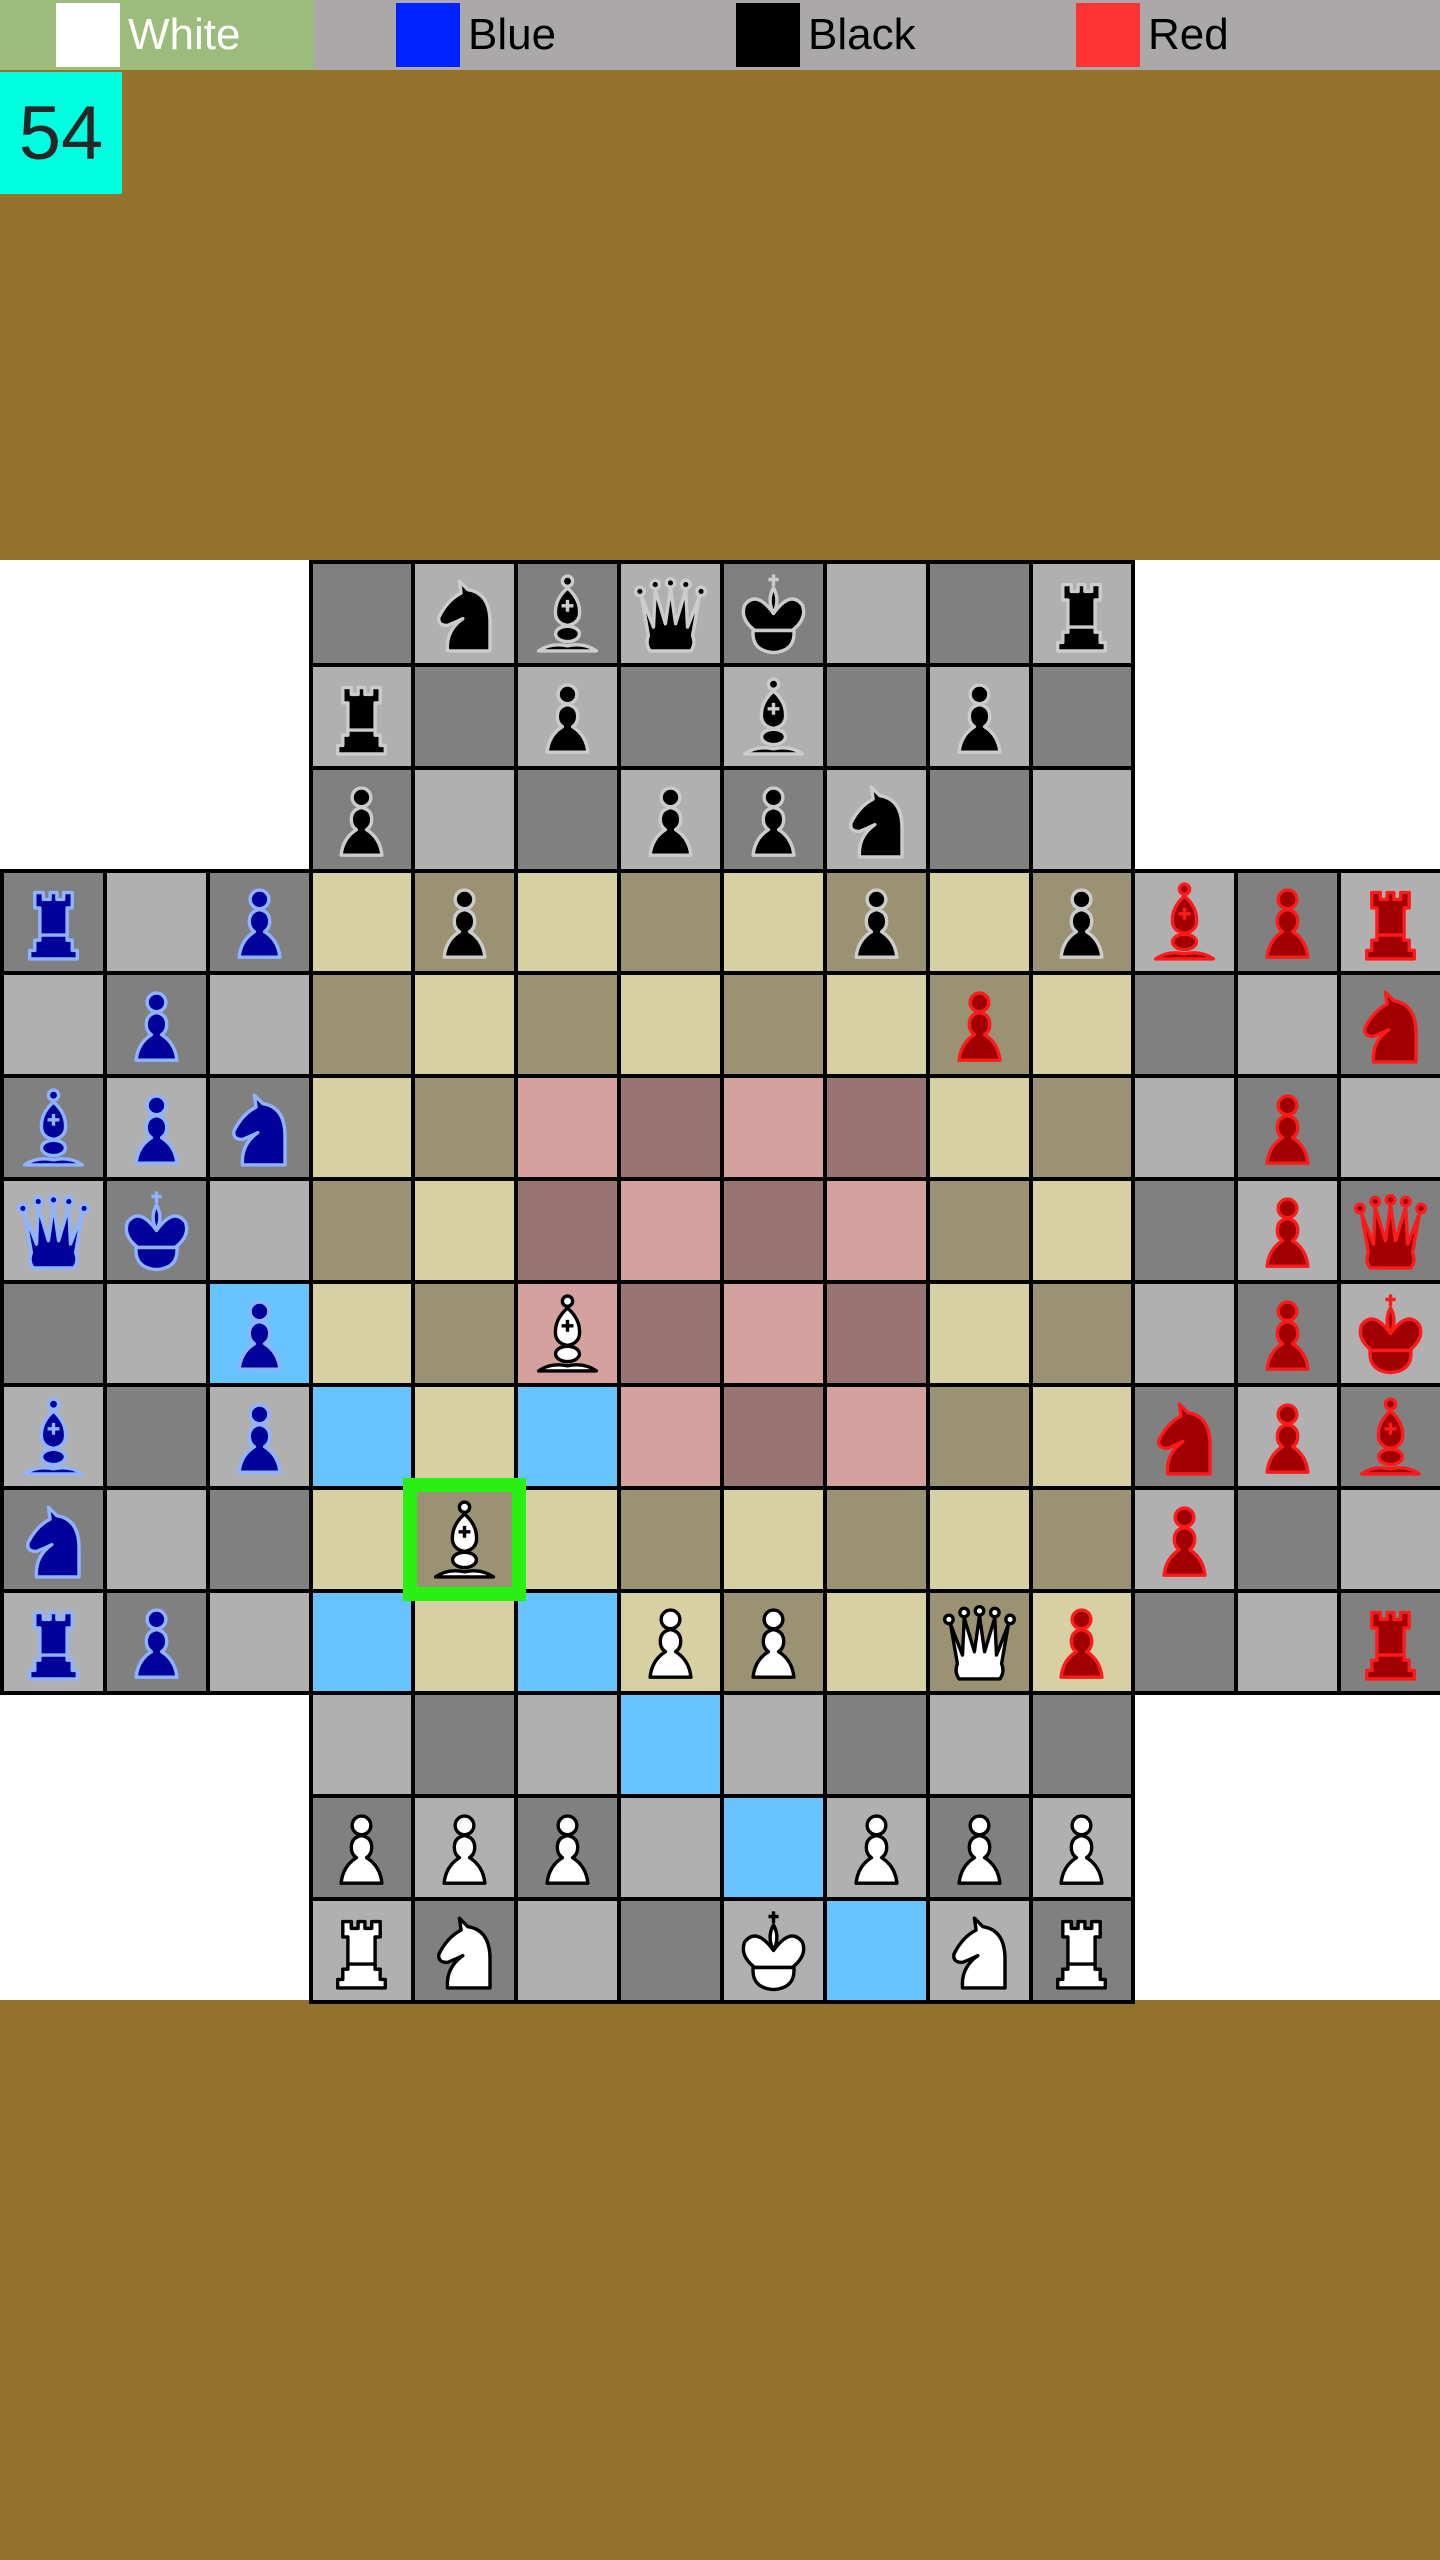  Describe the element at coordinates (53, 1436) in the screenshot. I see `blue-bishop-icon` at that location.